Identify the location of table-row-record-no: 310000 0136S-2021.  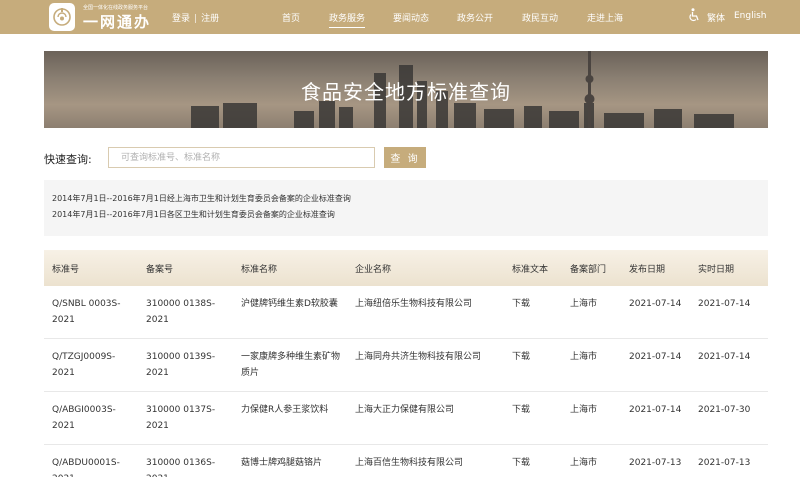
(181, 467).